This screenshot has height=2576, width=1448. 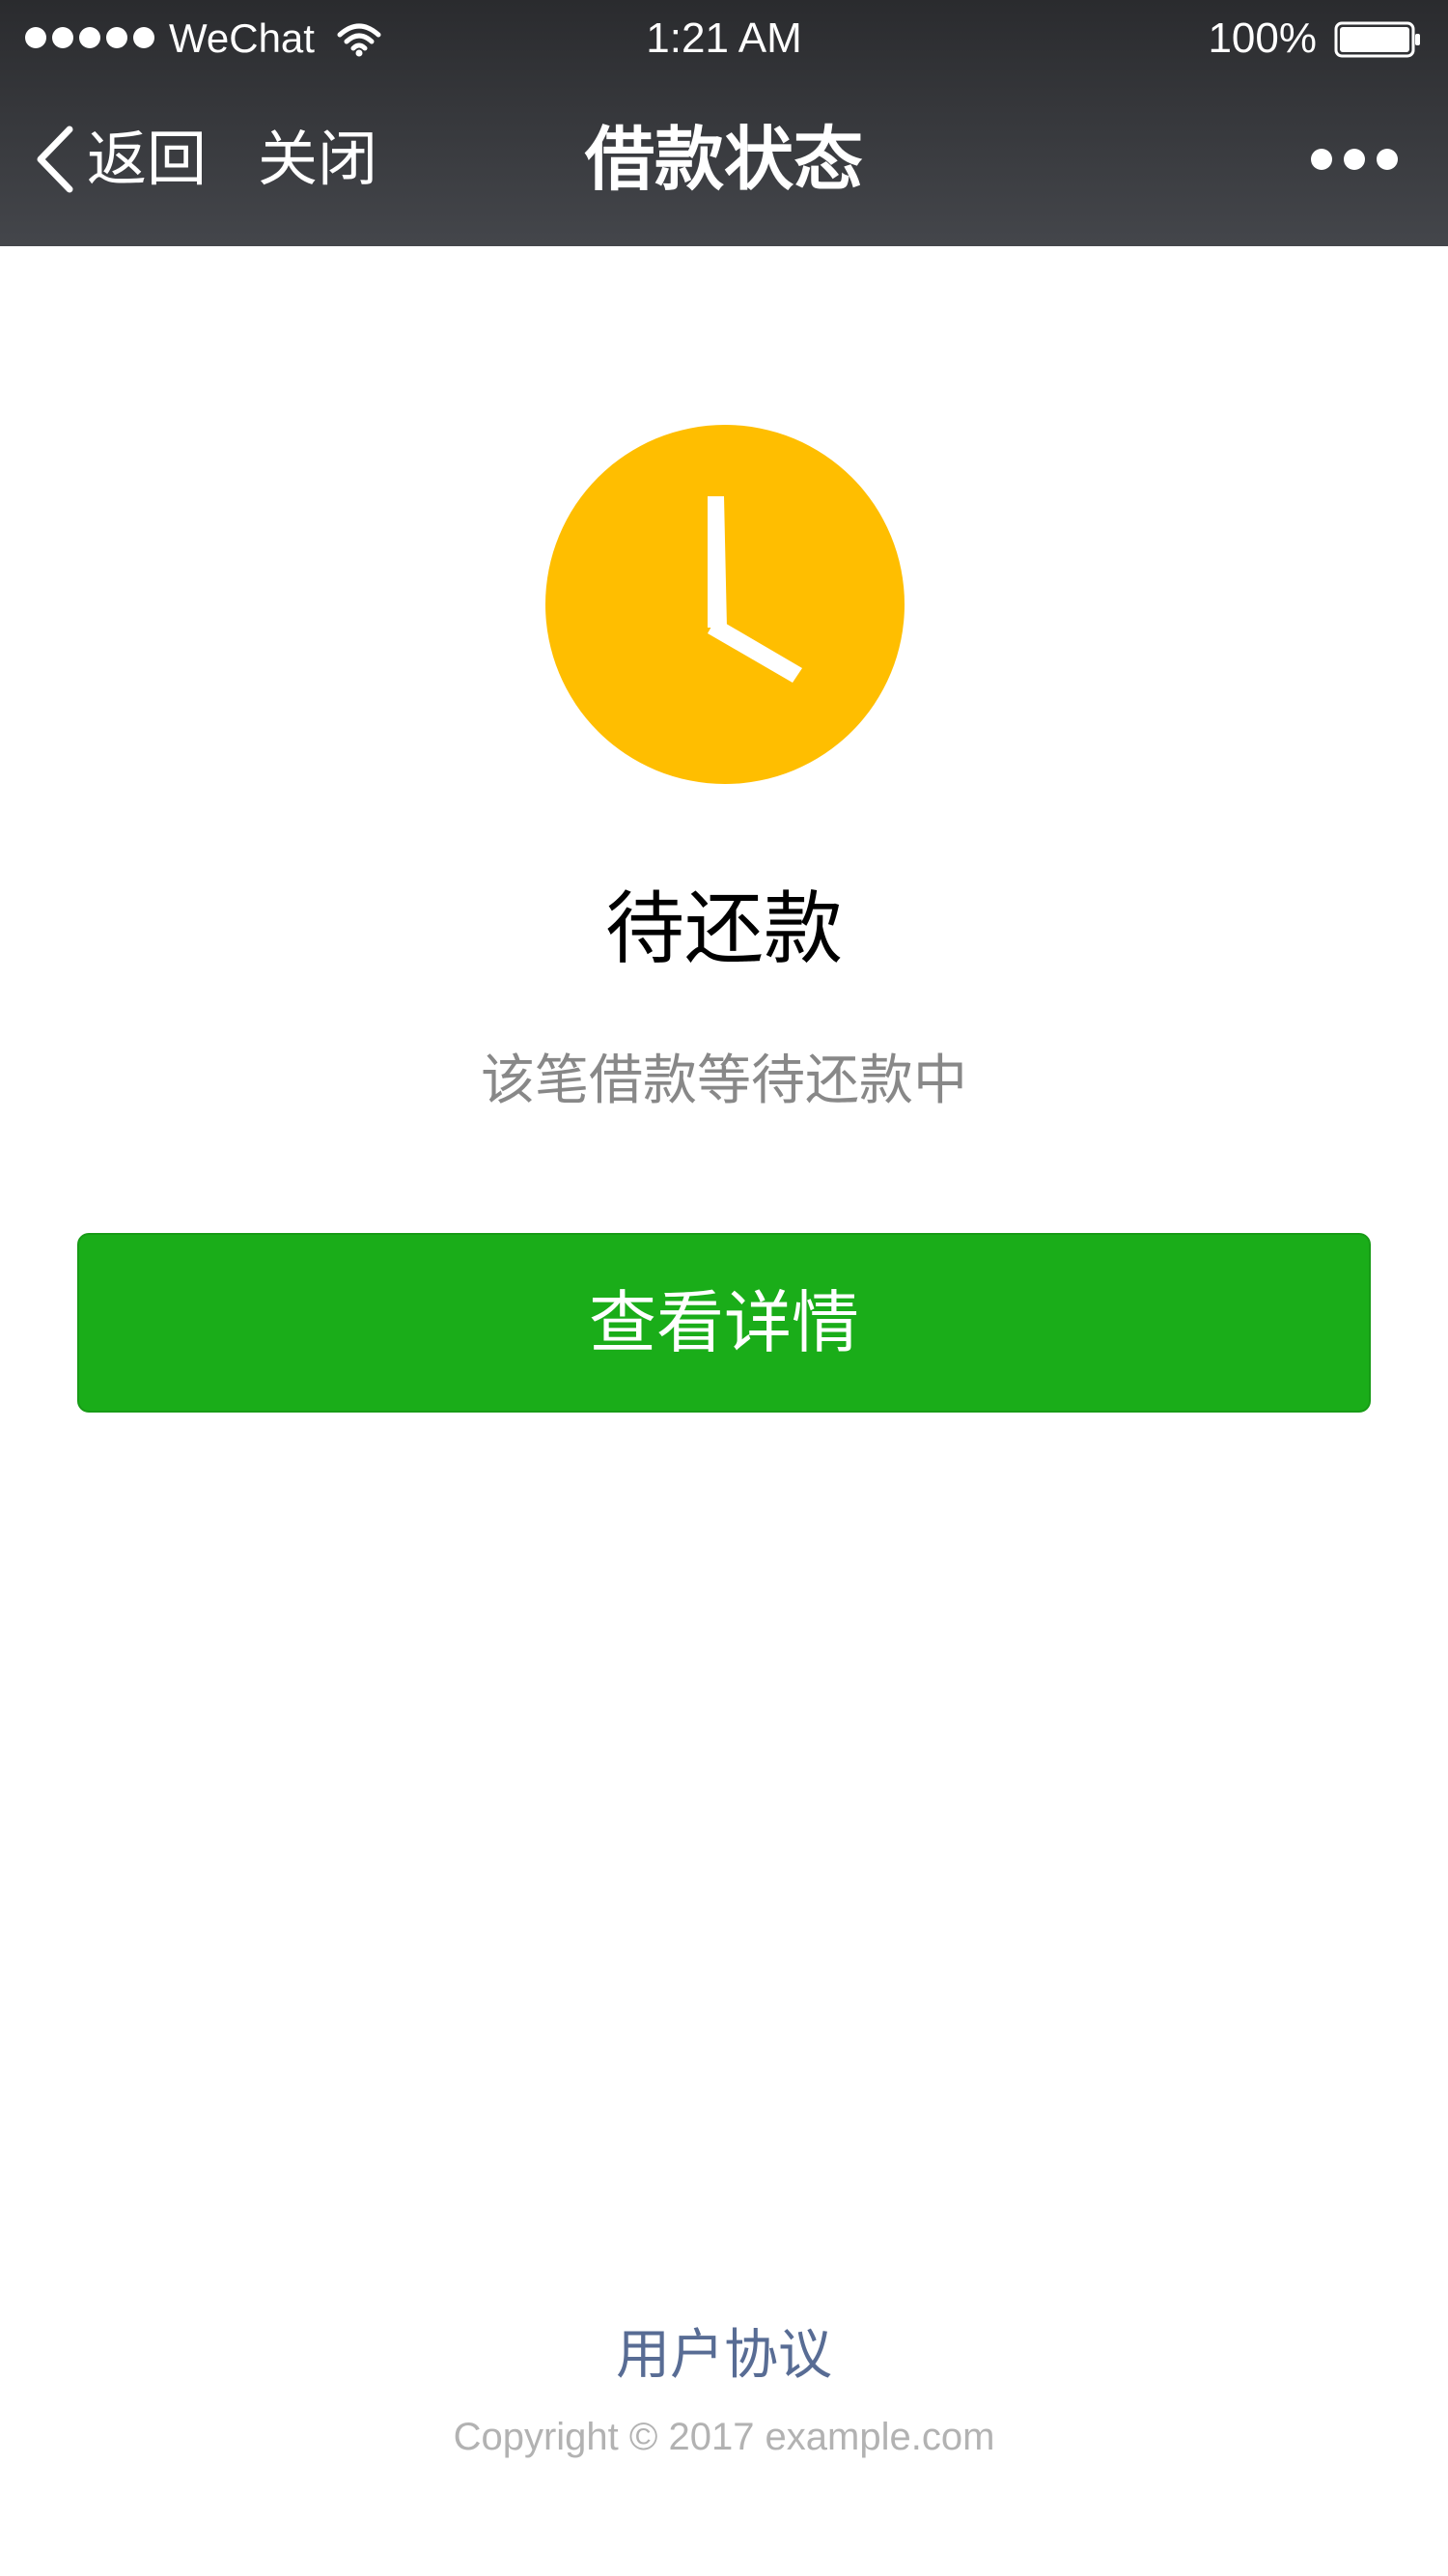 What do you see at coordinates (1262, 38) in the screenshot?
I see `battery-percentage: 100%` at bounding box center [1262, 38].